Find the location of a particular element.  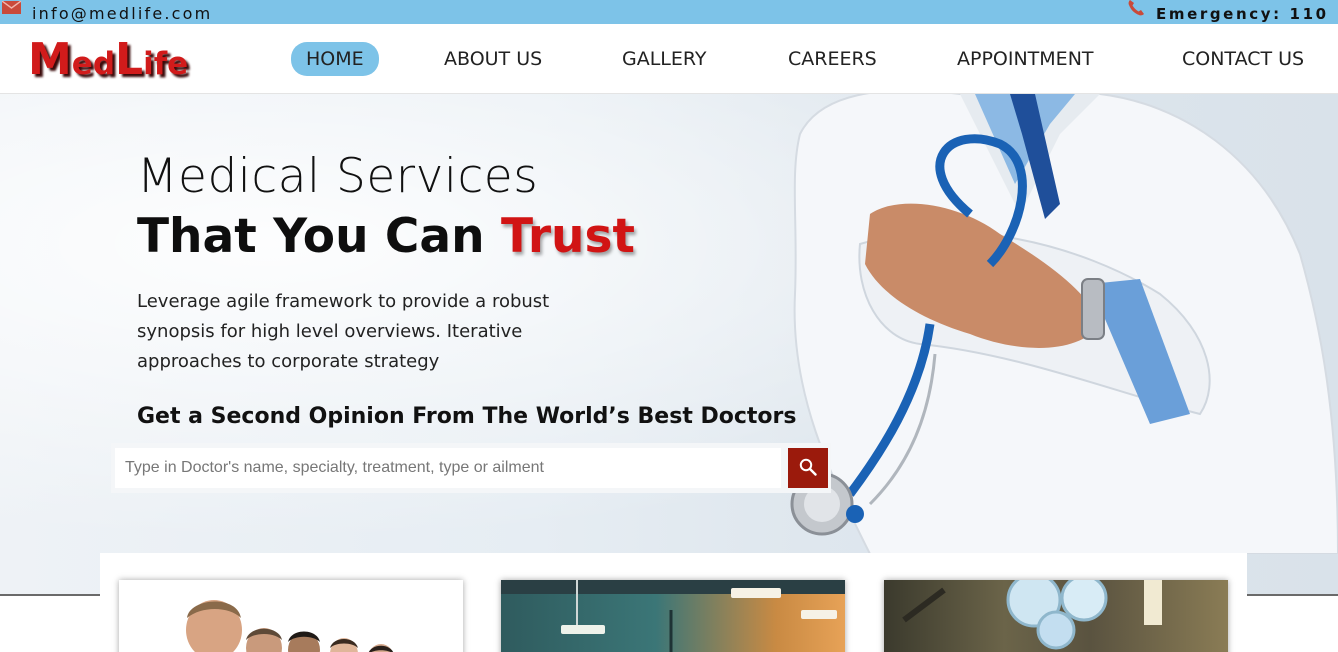

nav-home: HOME is located at coordinates (335, 59).